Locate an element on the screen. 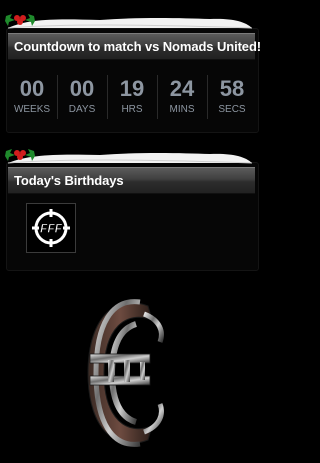  crosshair-logo-icon: FFF is located at coordinates (51, 228).